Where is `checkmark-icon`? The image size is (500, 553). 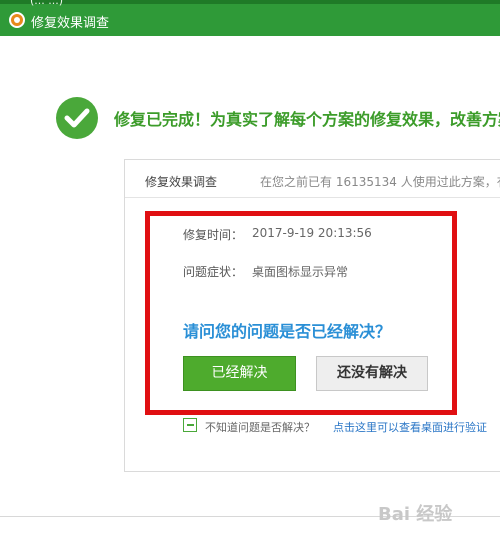 checkmark-icon is located at coordinates (77, 118).